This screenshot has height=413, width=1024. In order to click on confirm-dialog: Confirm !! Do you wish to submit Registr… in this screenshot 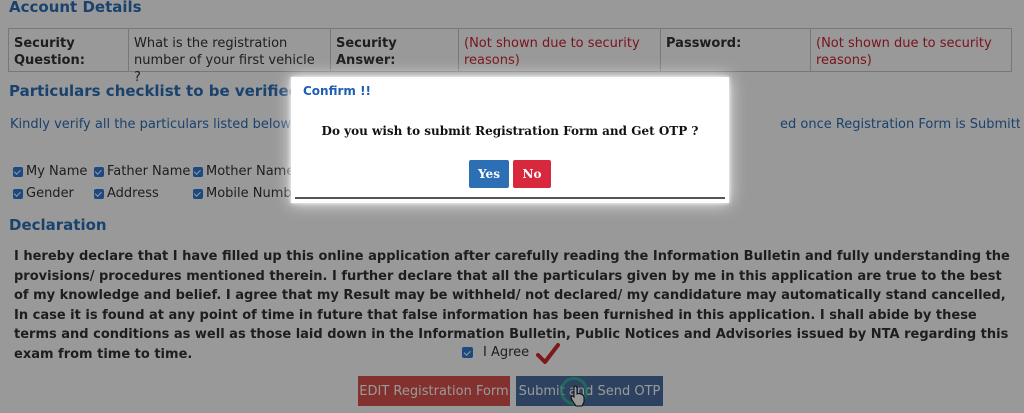, I will do `click(510, 140)`.